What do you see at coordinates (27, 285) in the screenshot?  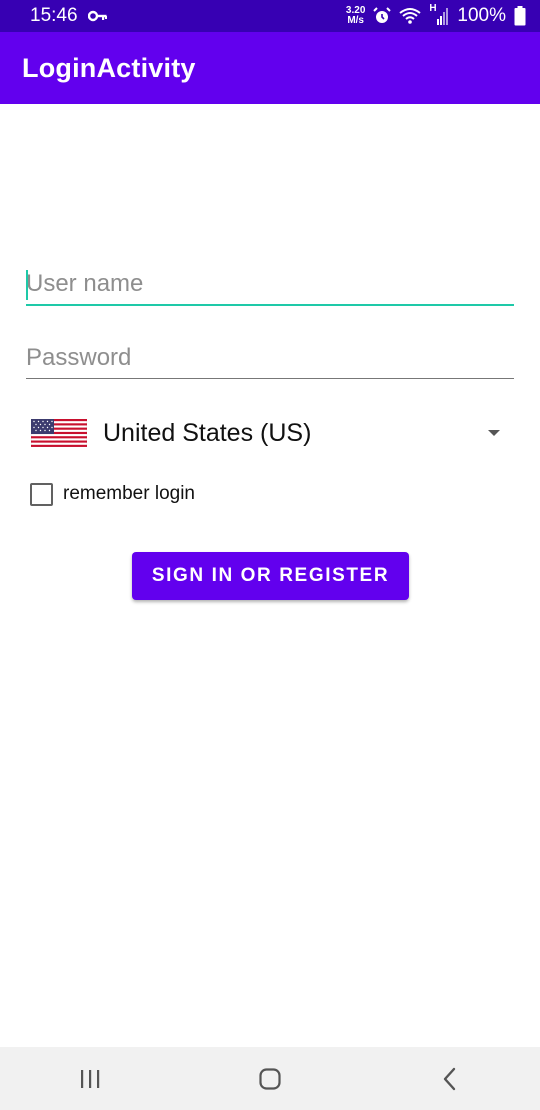 I see `text-cursor` at bounding box center [27, 285].